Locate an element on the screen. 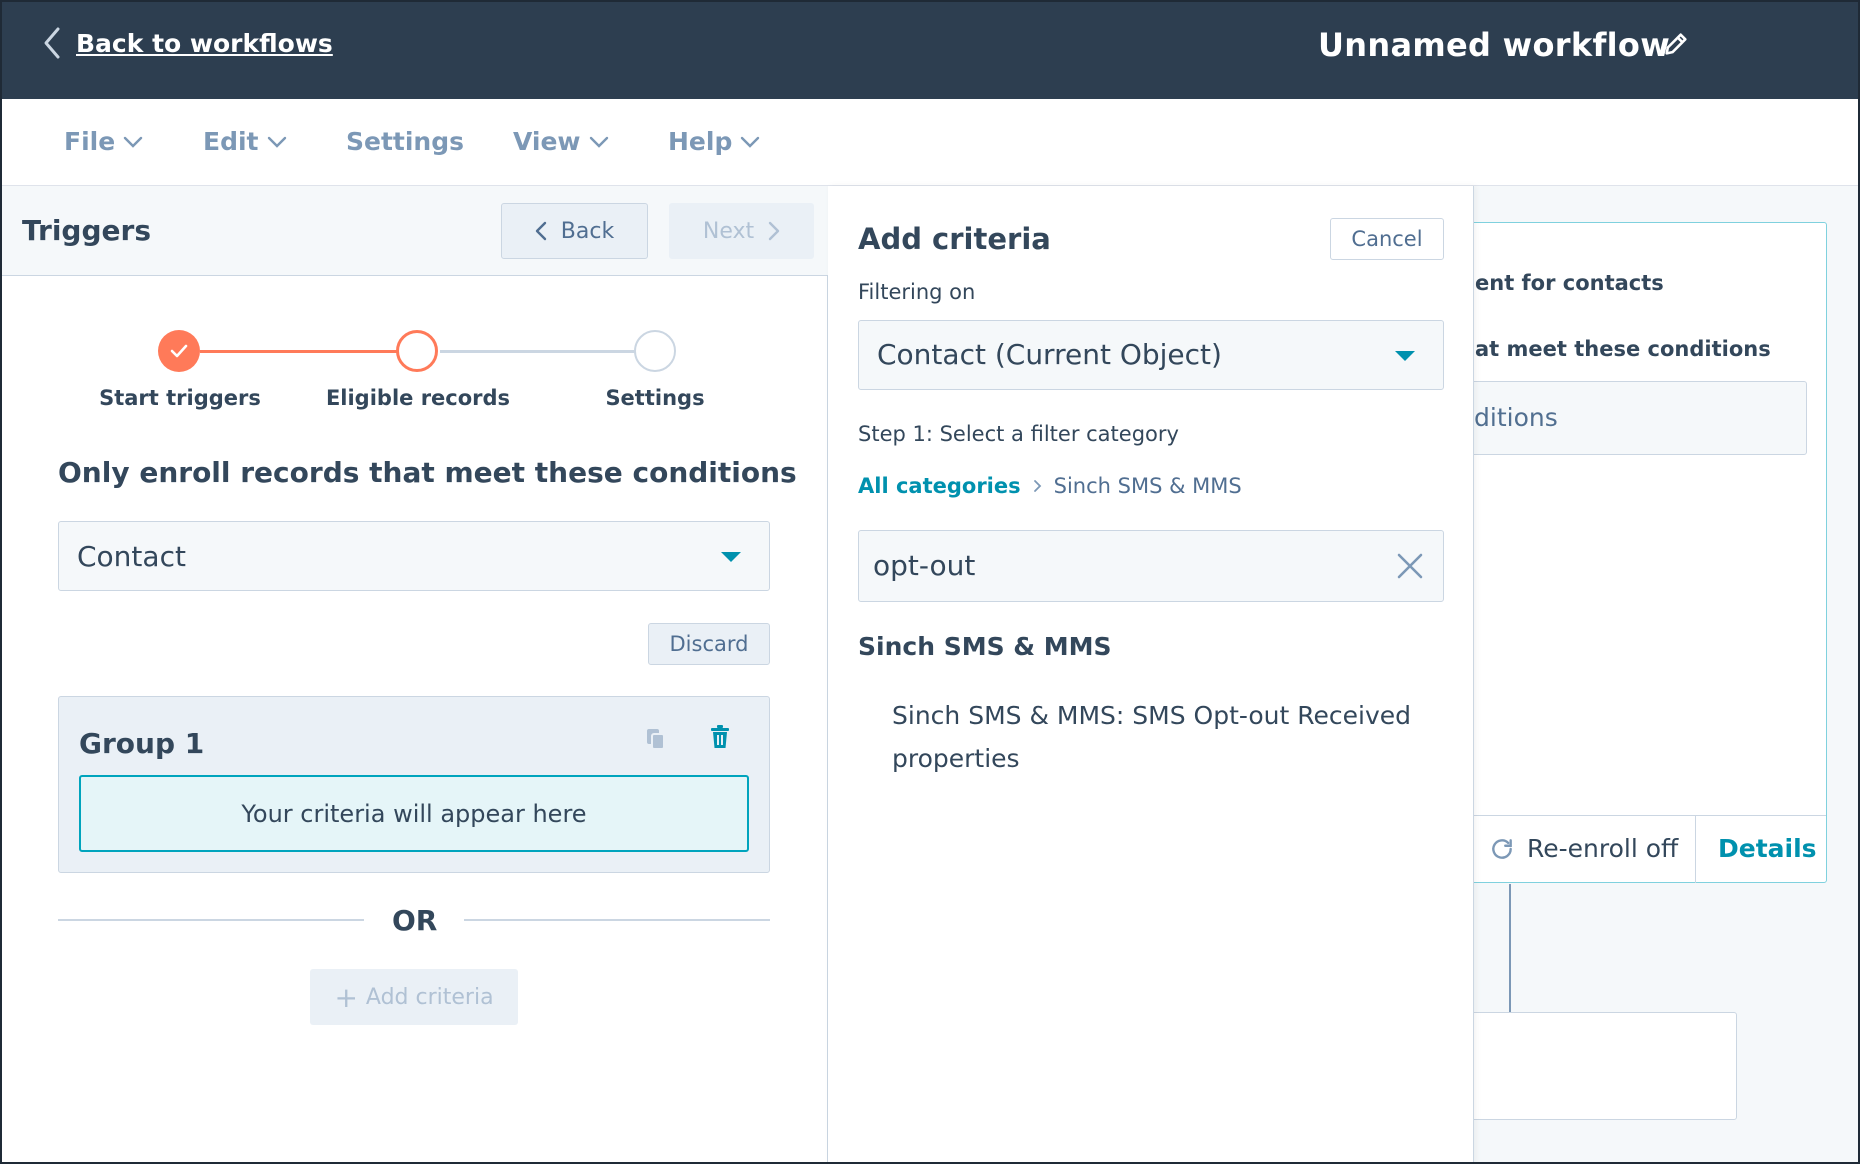 The height and width of the screenshot is (1164, 1860). menu-help-label: Help is located at coordinates (700, 141).